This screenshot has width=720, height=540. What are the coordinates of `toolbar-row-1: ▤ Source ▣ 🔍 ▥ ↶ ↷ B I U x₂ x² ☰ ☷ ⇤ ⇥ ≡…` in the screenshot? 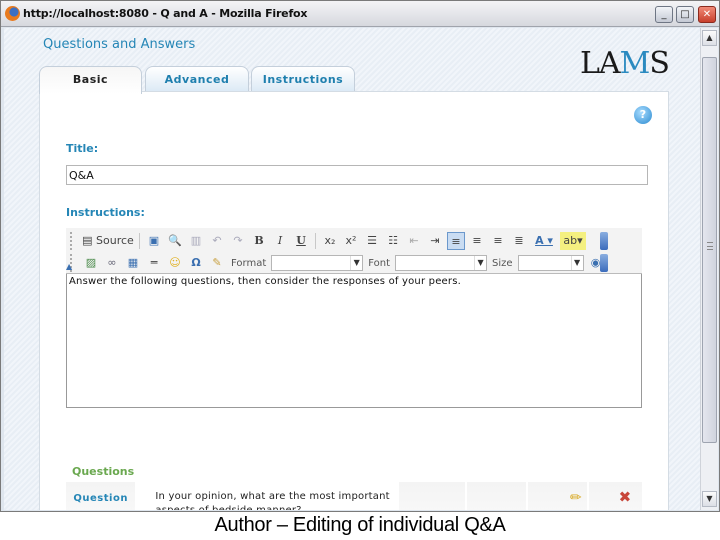 It's located at (334, 241).